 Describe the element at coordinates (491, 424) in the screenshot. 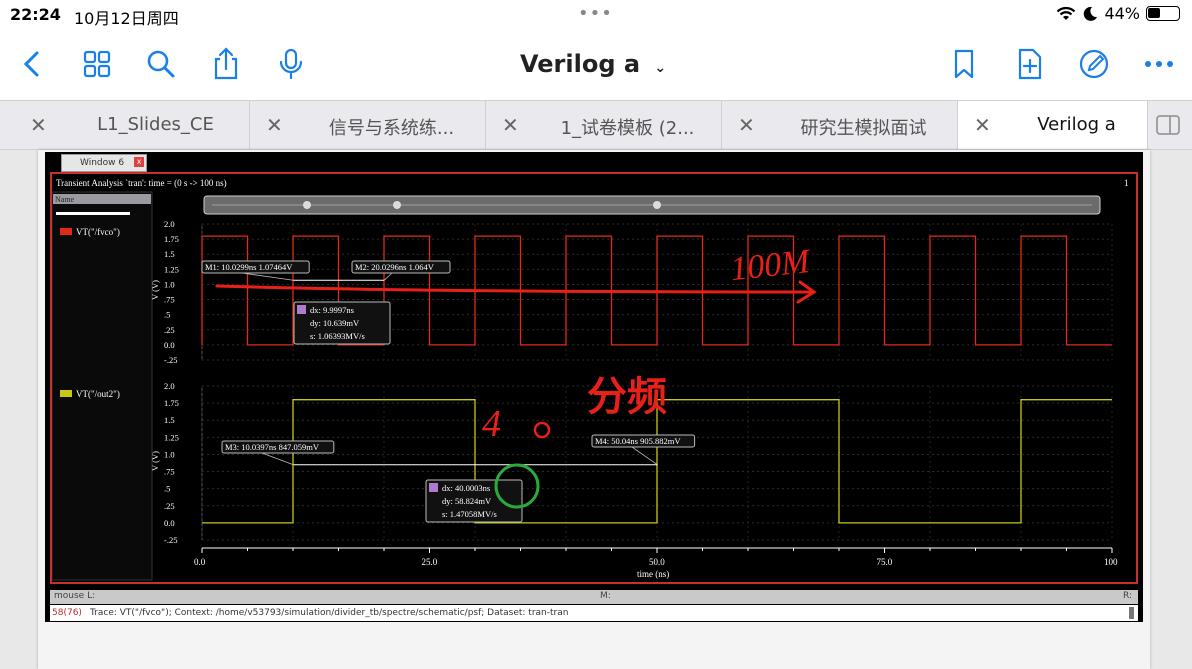

I see `handwritten-div-number: 4` at that location.